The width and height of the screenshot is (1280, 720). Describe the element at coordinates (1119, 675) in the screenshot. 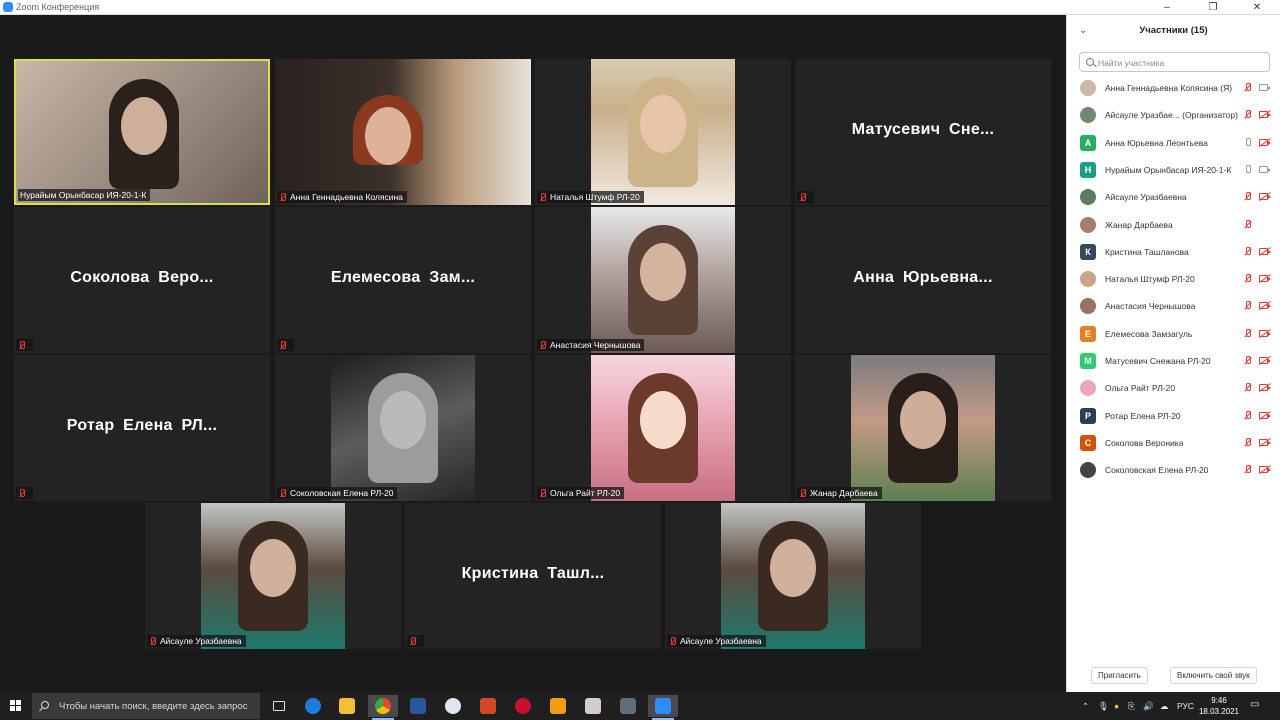

I see `invite-button: Пригласить` at that location.